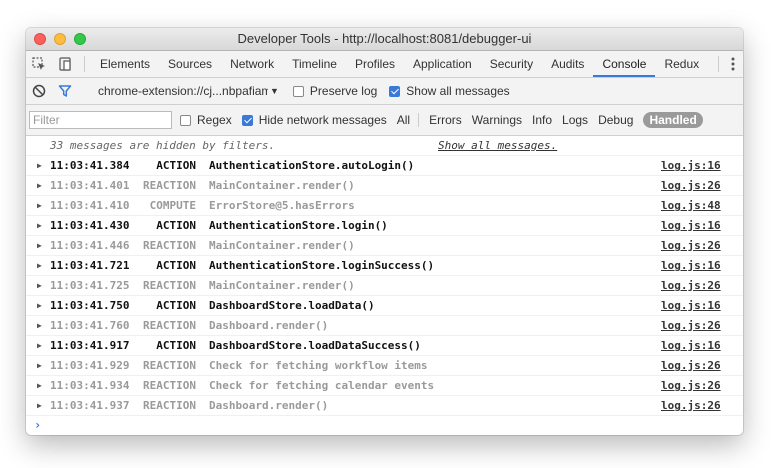 This screenshot has height=468, width=771. Describe the element at coordinates (442, 64) in the screenshot. I see `tab-application: Application` at that location.